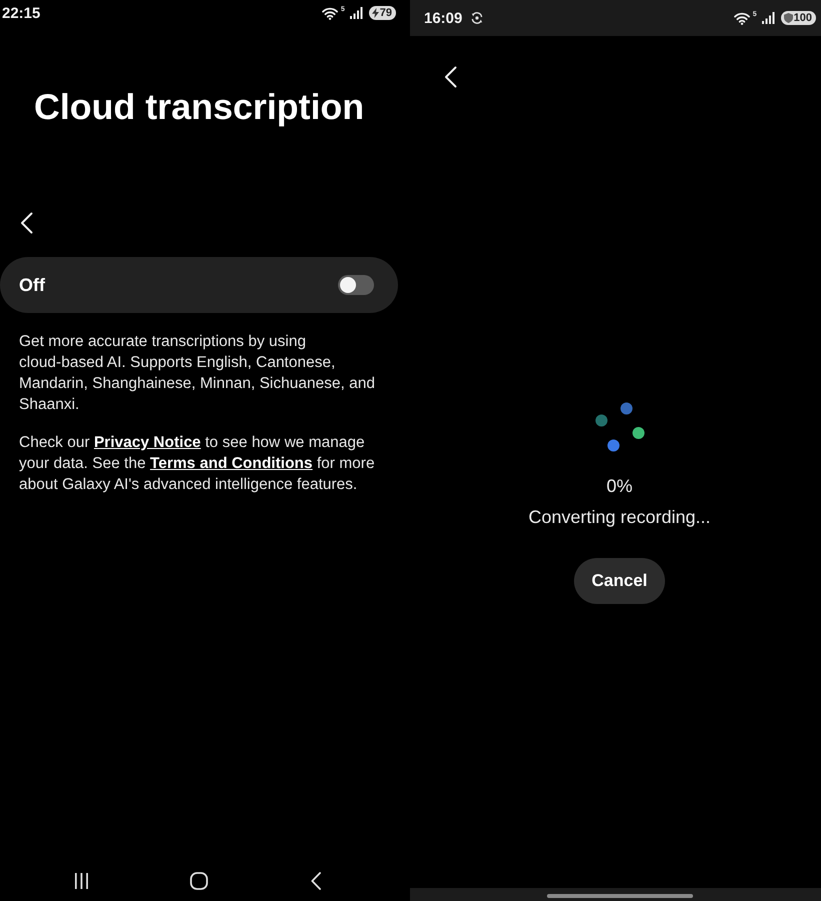 Image resolution: width=821 pixels, height=901 pixels. What do you see at coordinates (386, 13) in the screenshot?
I see `battery-level: 79` at bounding box center [386, 13].